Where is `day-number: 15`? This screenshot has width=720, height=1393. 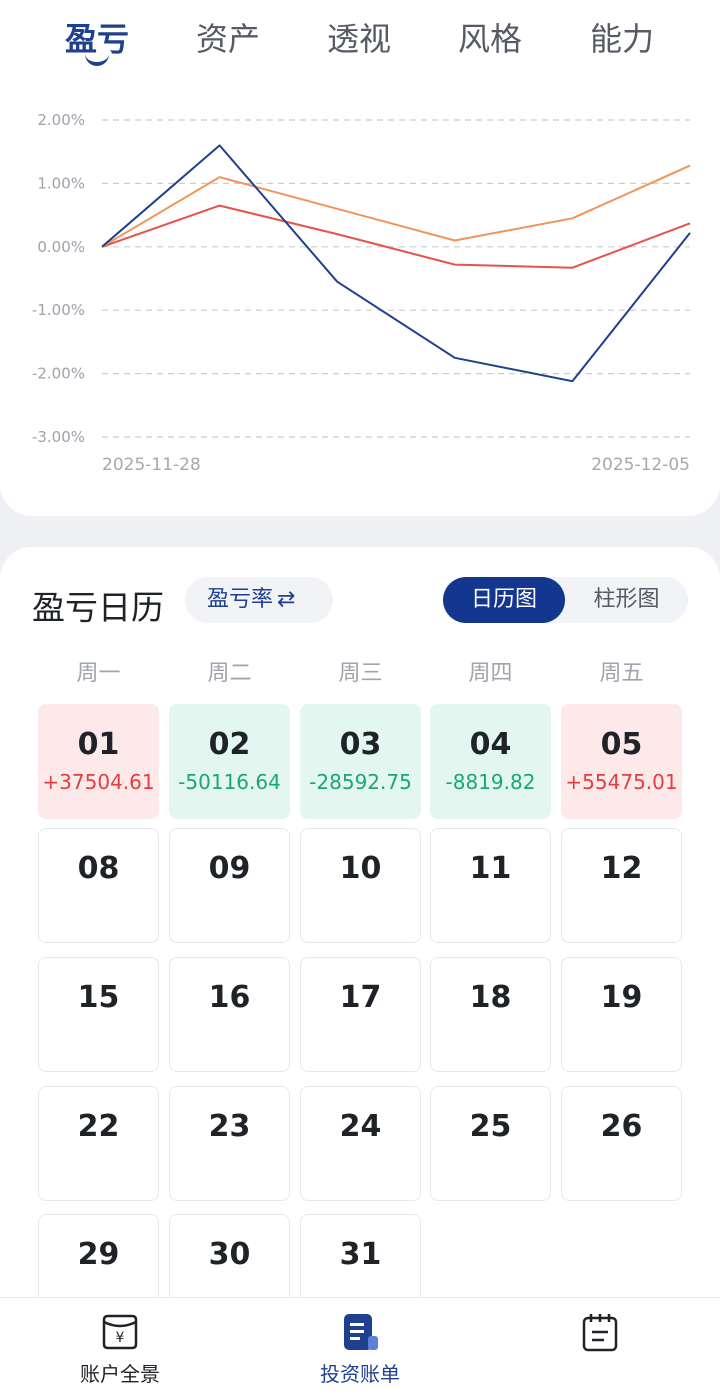
day-number: 15 is located at coordinates (98, 997).